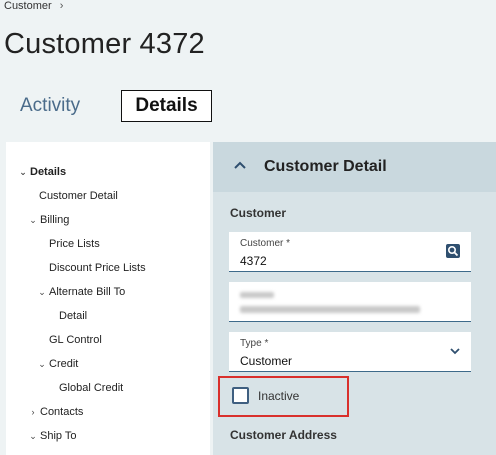 The width and height of the screenshot is (496, 455). I want to click on nav-item-detail: Detail, so click(73, 316).